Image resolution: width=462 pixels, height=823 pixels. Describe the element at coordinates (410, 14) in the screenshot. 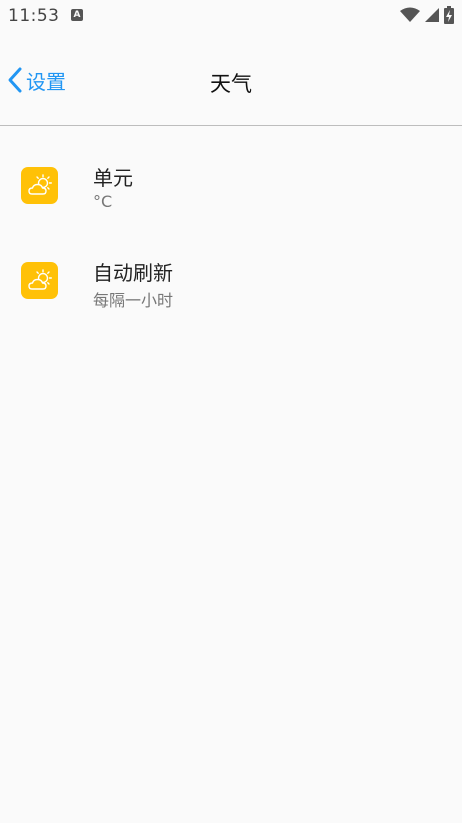

I see `wifi-icon` at that location.